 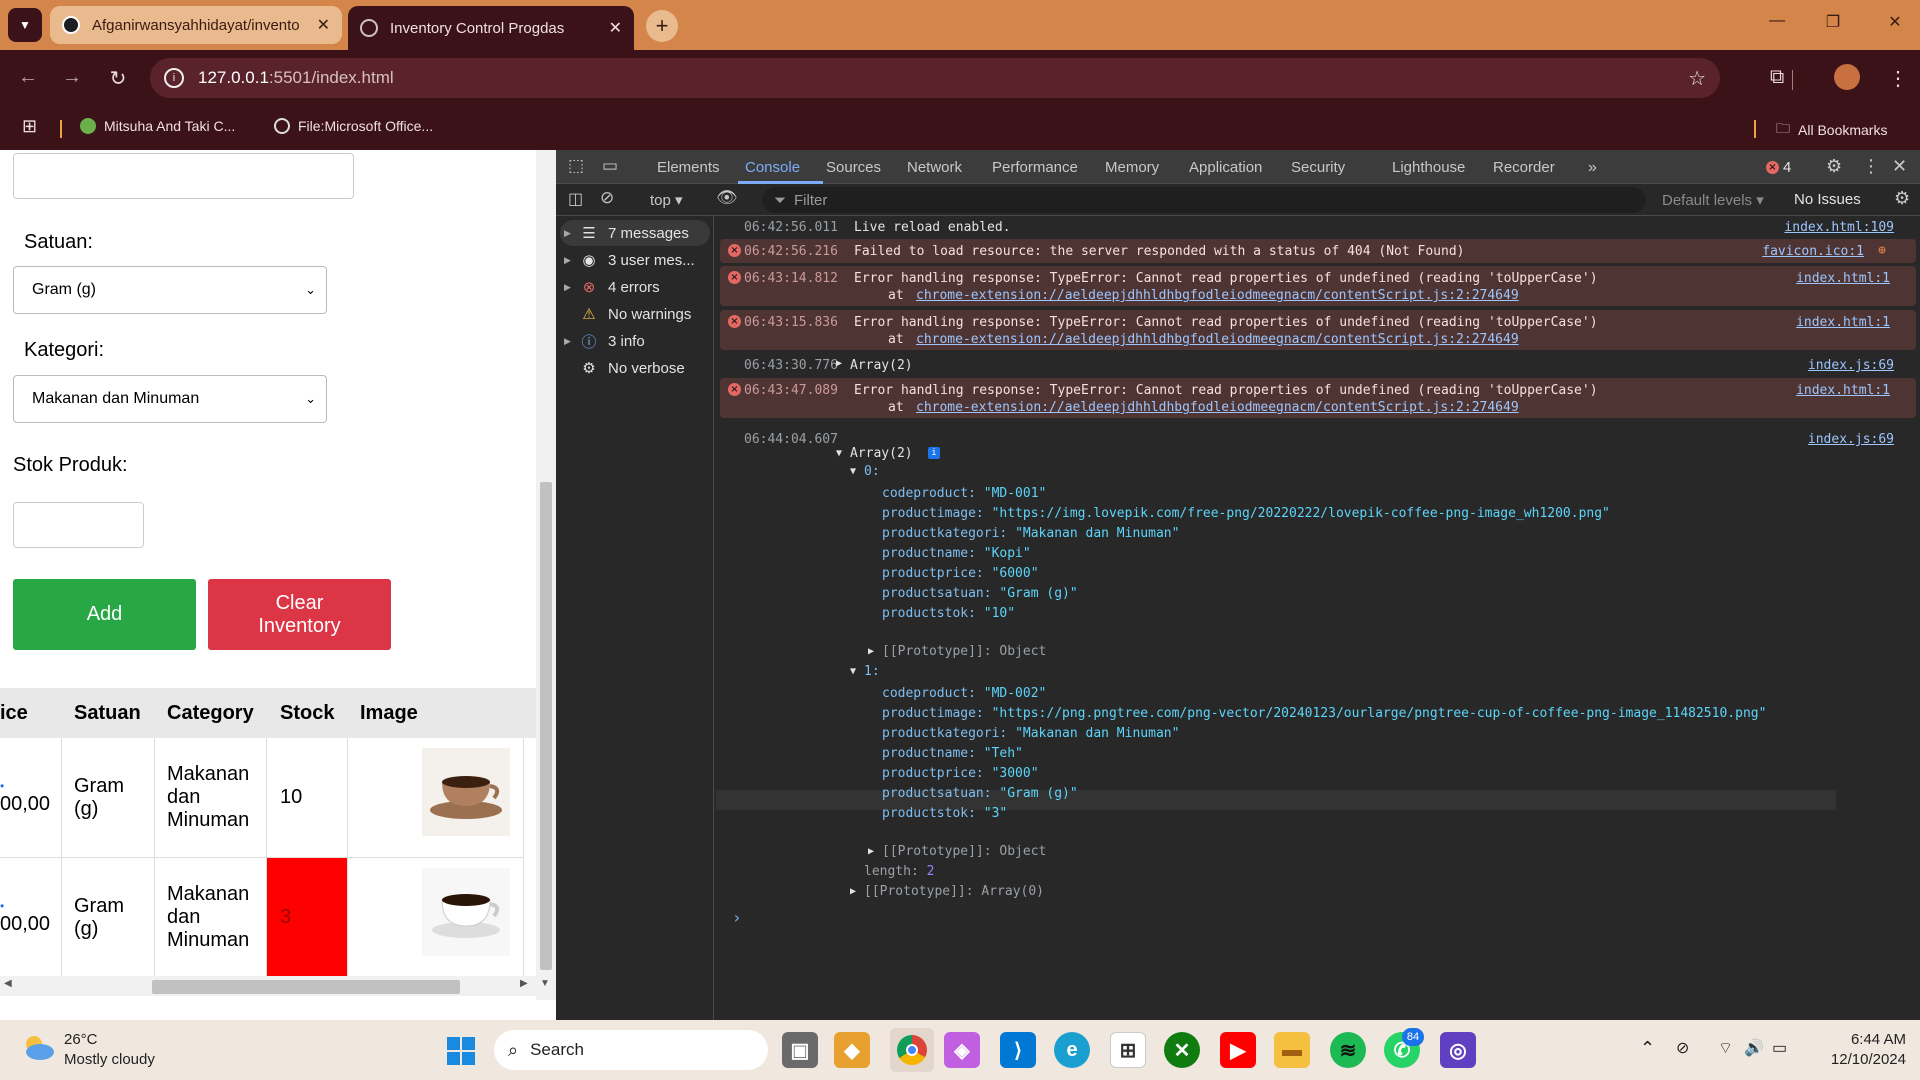 I want to click on weather-icon, so click(x=38, y=1047).